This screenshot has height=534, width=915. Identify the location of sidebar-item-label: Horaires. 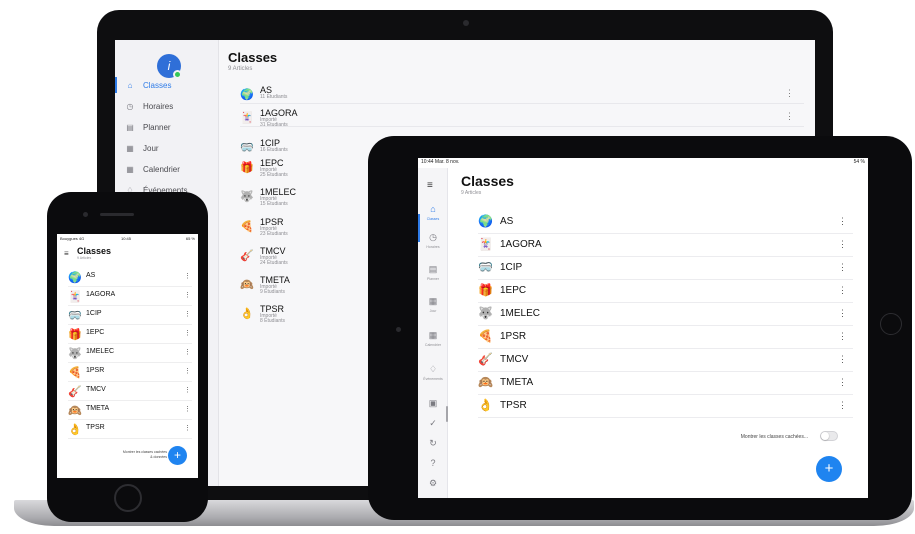
(158, 106).